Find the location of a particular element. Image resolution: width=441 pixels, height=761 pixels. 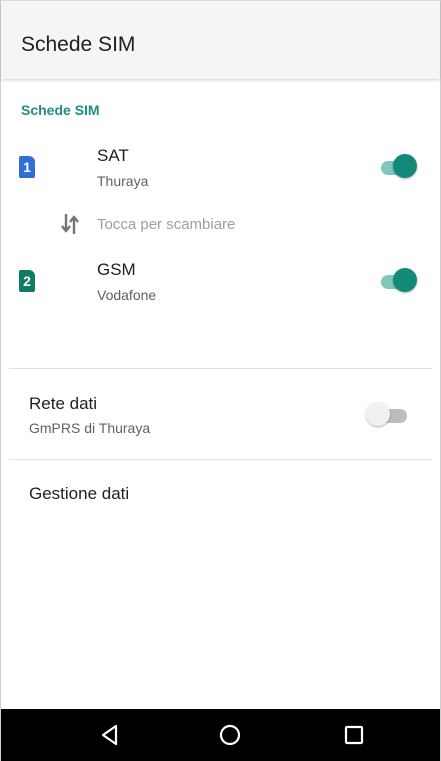

back-triangle-icon is located at coordinates (110, 735).